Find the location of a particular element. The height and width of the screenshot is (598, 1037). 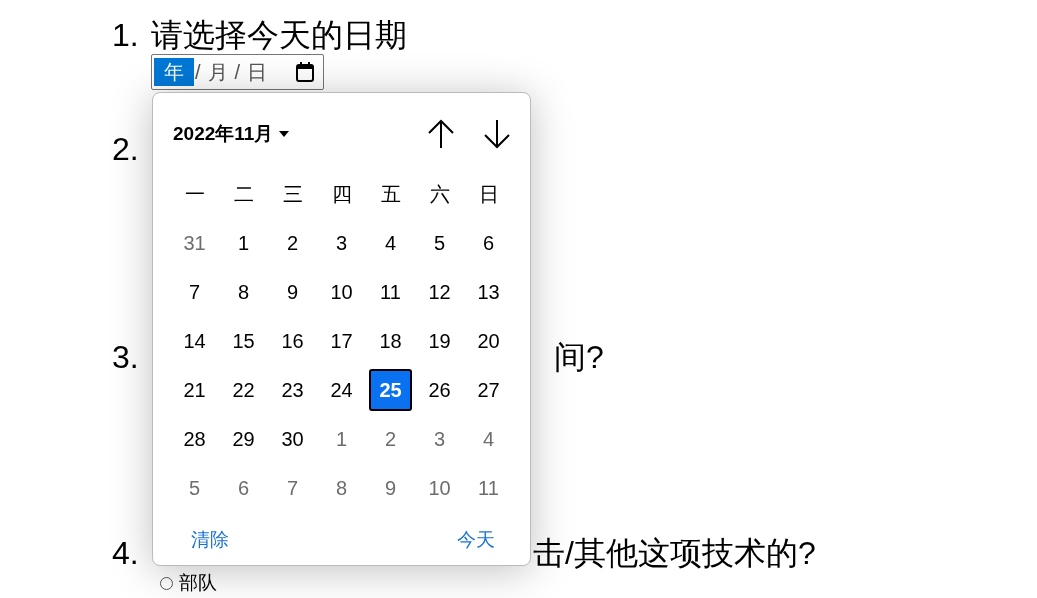

day-cell: 13 is located at coordinates (488, 292).